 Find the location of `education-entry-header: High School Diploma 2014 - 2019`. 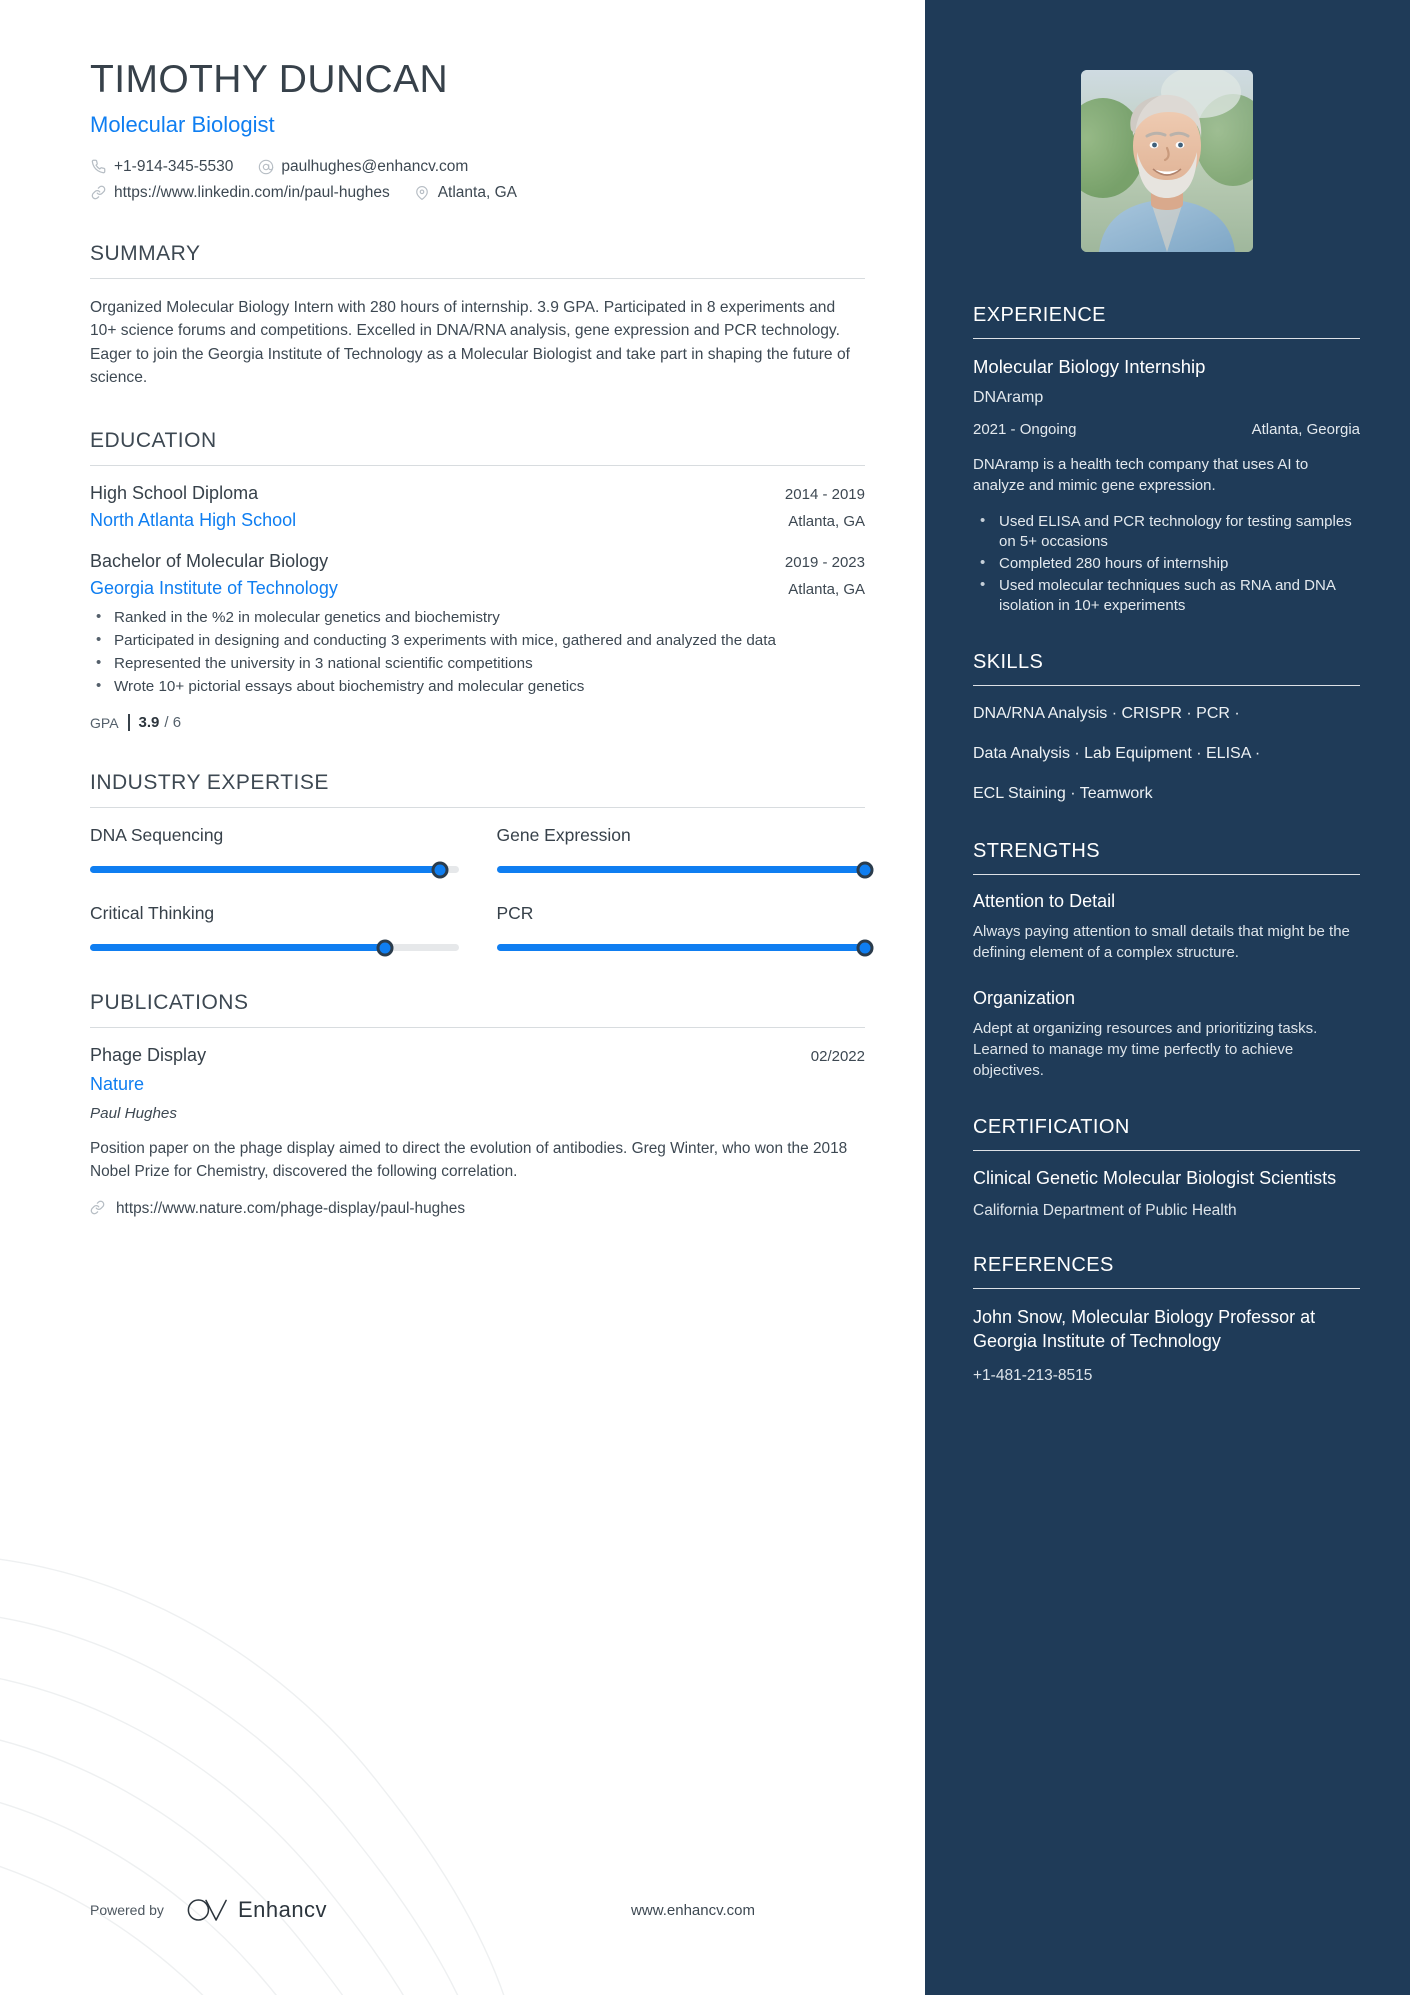

education-entry-header: High School Diploma 2014 - 2019 is located at coordinates (477, 493).